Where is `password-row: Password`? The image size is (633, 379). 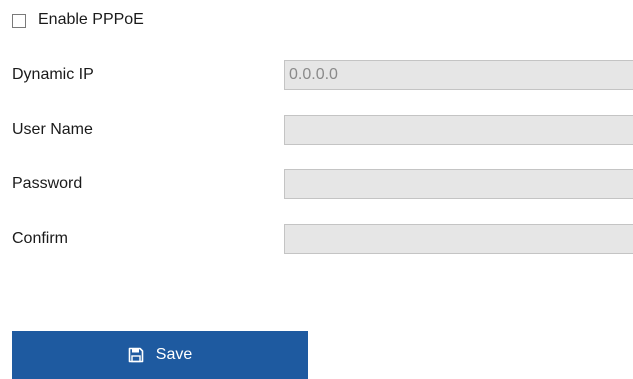
password-row: Password is located at coordinates (322, 184).